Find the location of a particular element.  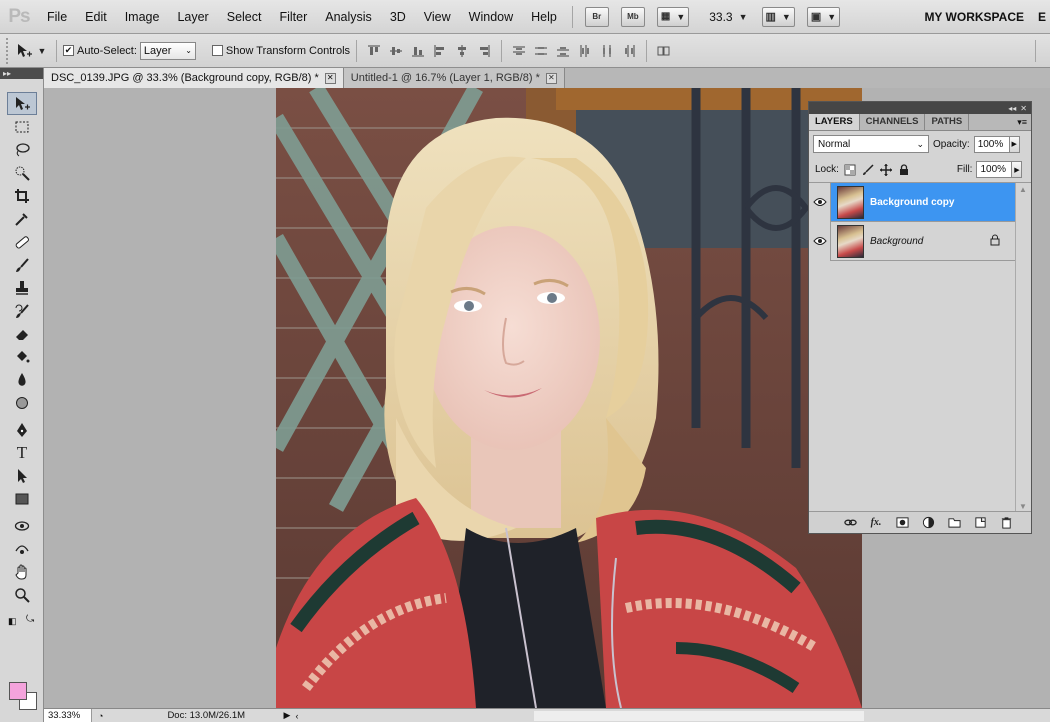

menu-filter: Filter is located at coordinates (293, 17).